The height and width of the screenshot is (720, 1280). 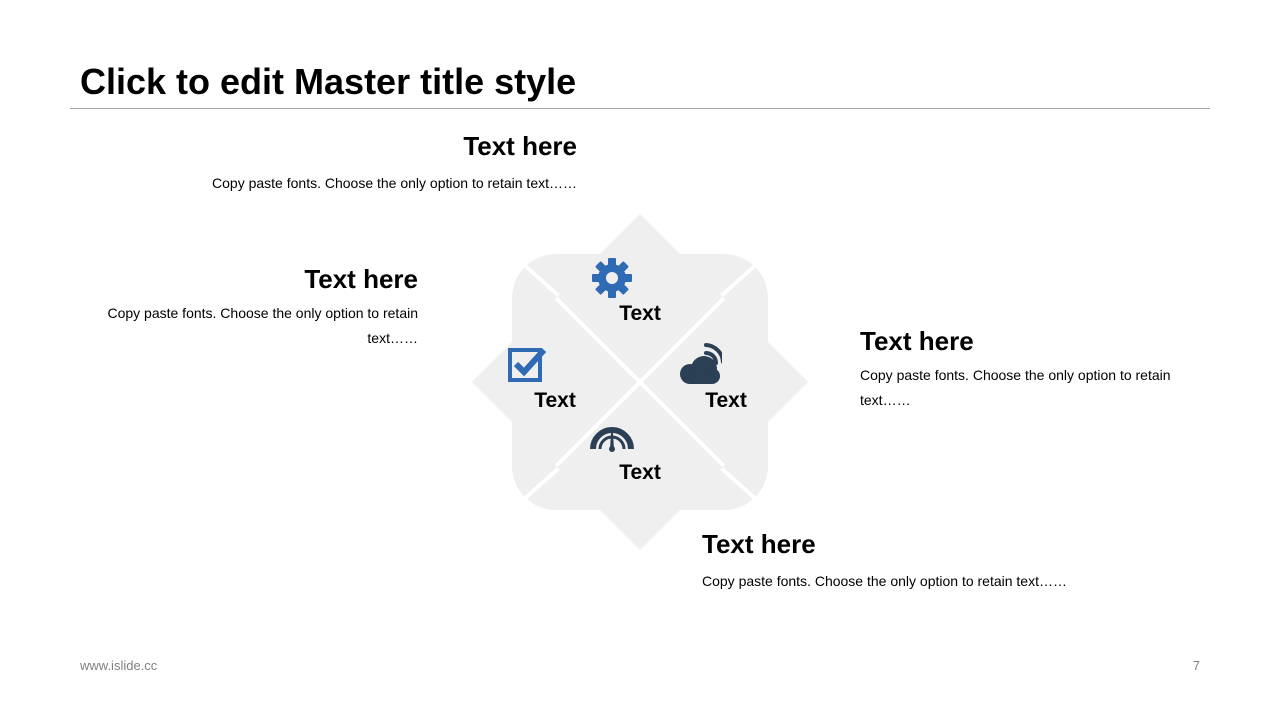 What do you see at coordinates (640, 291) in the screenshot?
I see `diagram-cell-top: Text` at bounding box center [640, 291].